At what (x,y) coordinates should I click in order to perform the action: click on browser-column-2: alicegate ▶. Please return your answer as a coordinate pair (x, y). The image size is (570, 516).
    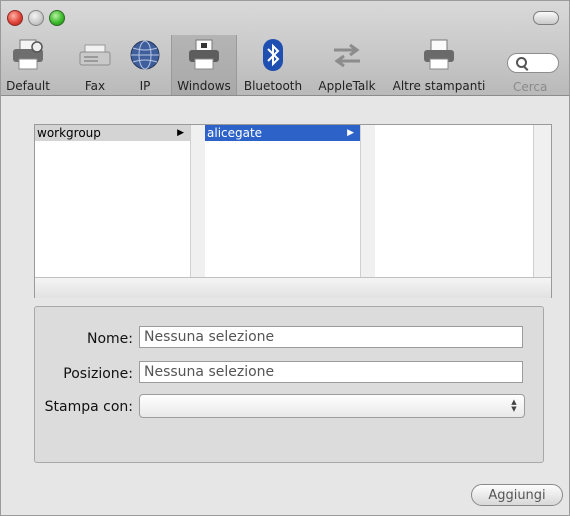
    Looking at the image, I should click on (283, 201).